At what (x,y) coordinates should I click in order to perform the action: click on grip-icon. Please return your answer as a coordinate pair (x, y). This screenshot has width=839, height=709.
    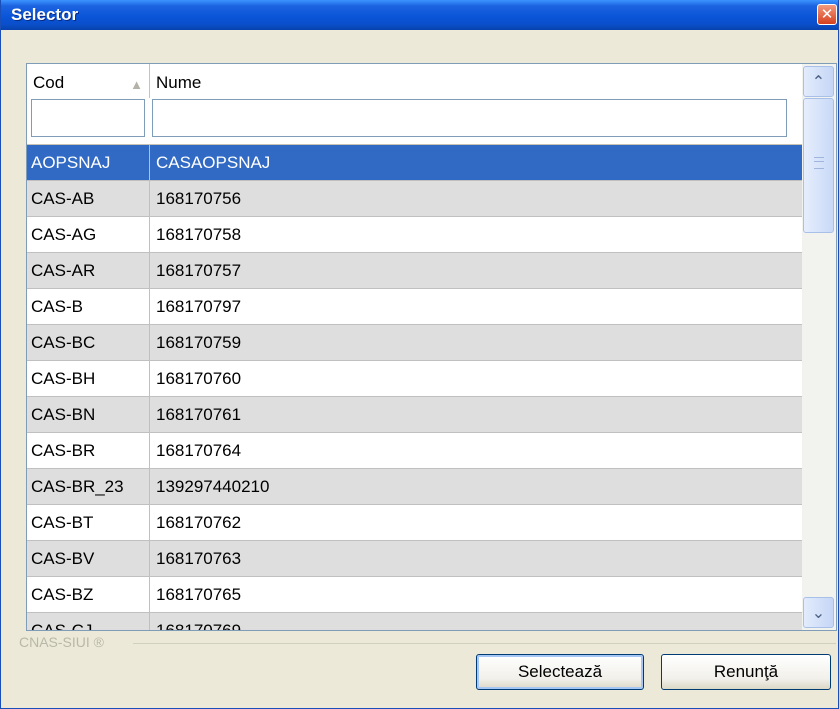
    Looking at the image, I should click on (819, 163).